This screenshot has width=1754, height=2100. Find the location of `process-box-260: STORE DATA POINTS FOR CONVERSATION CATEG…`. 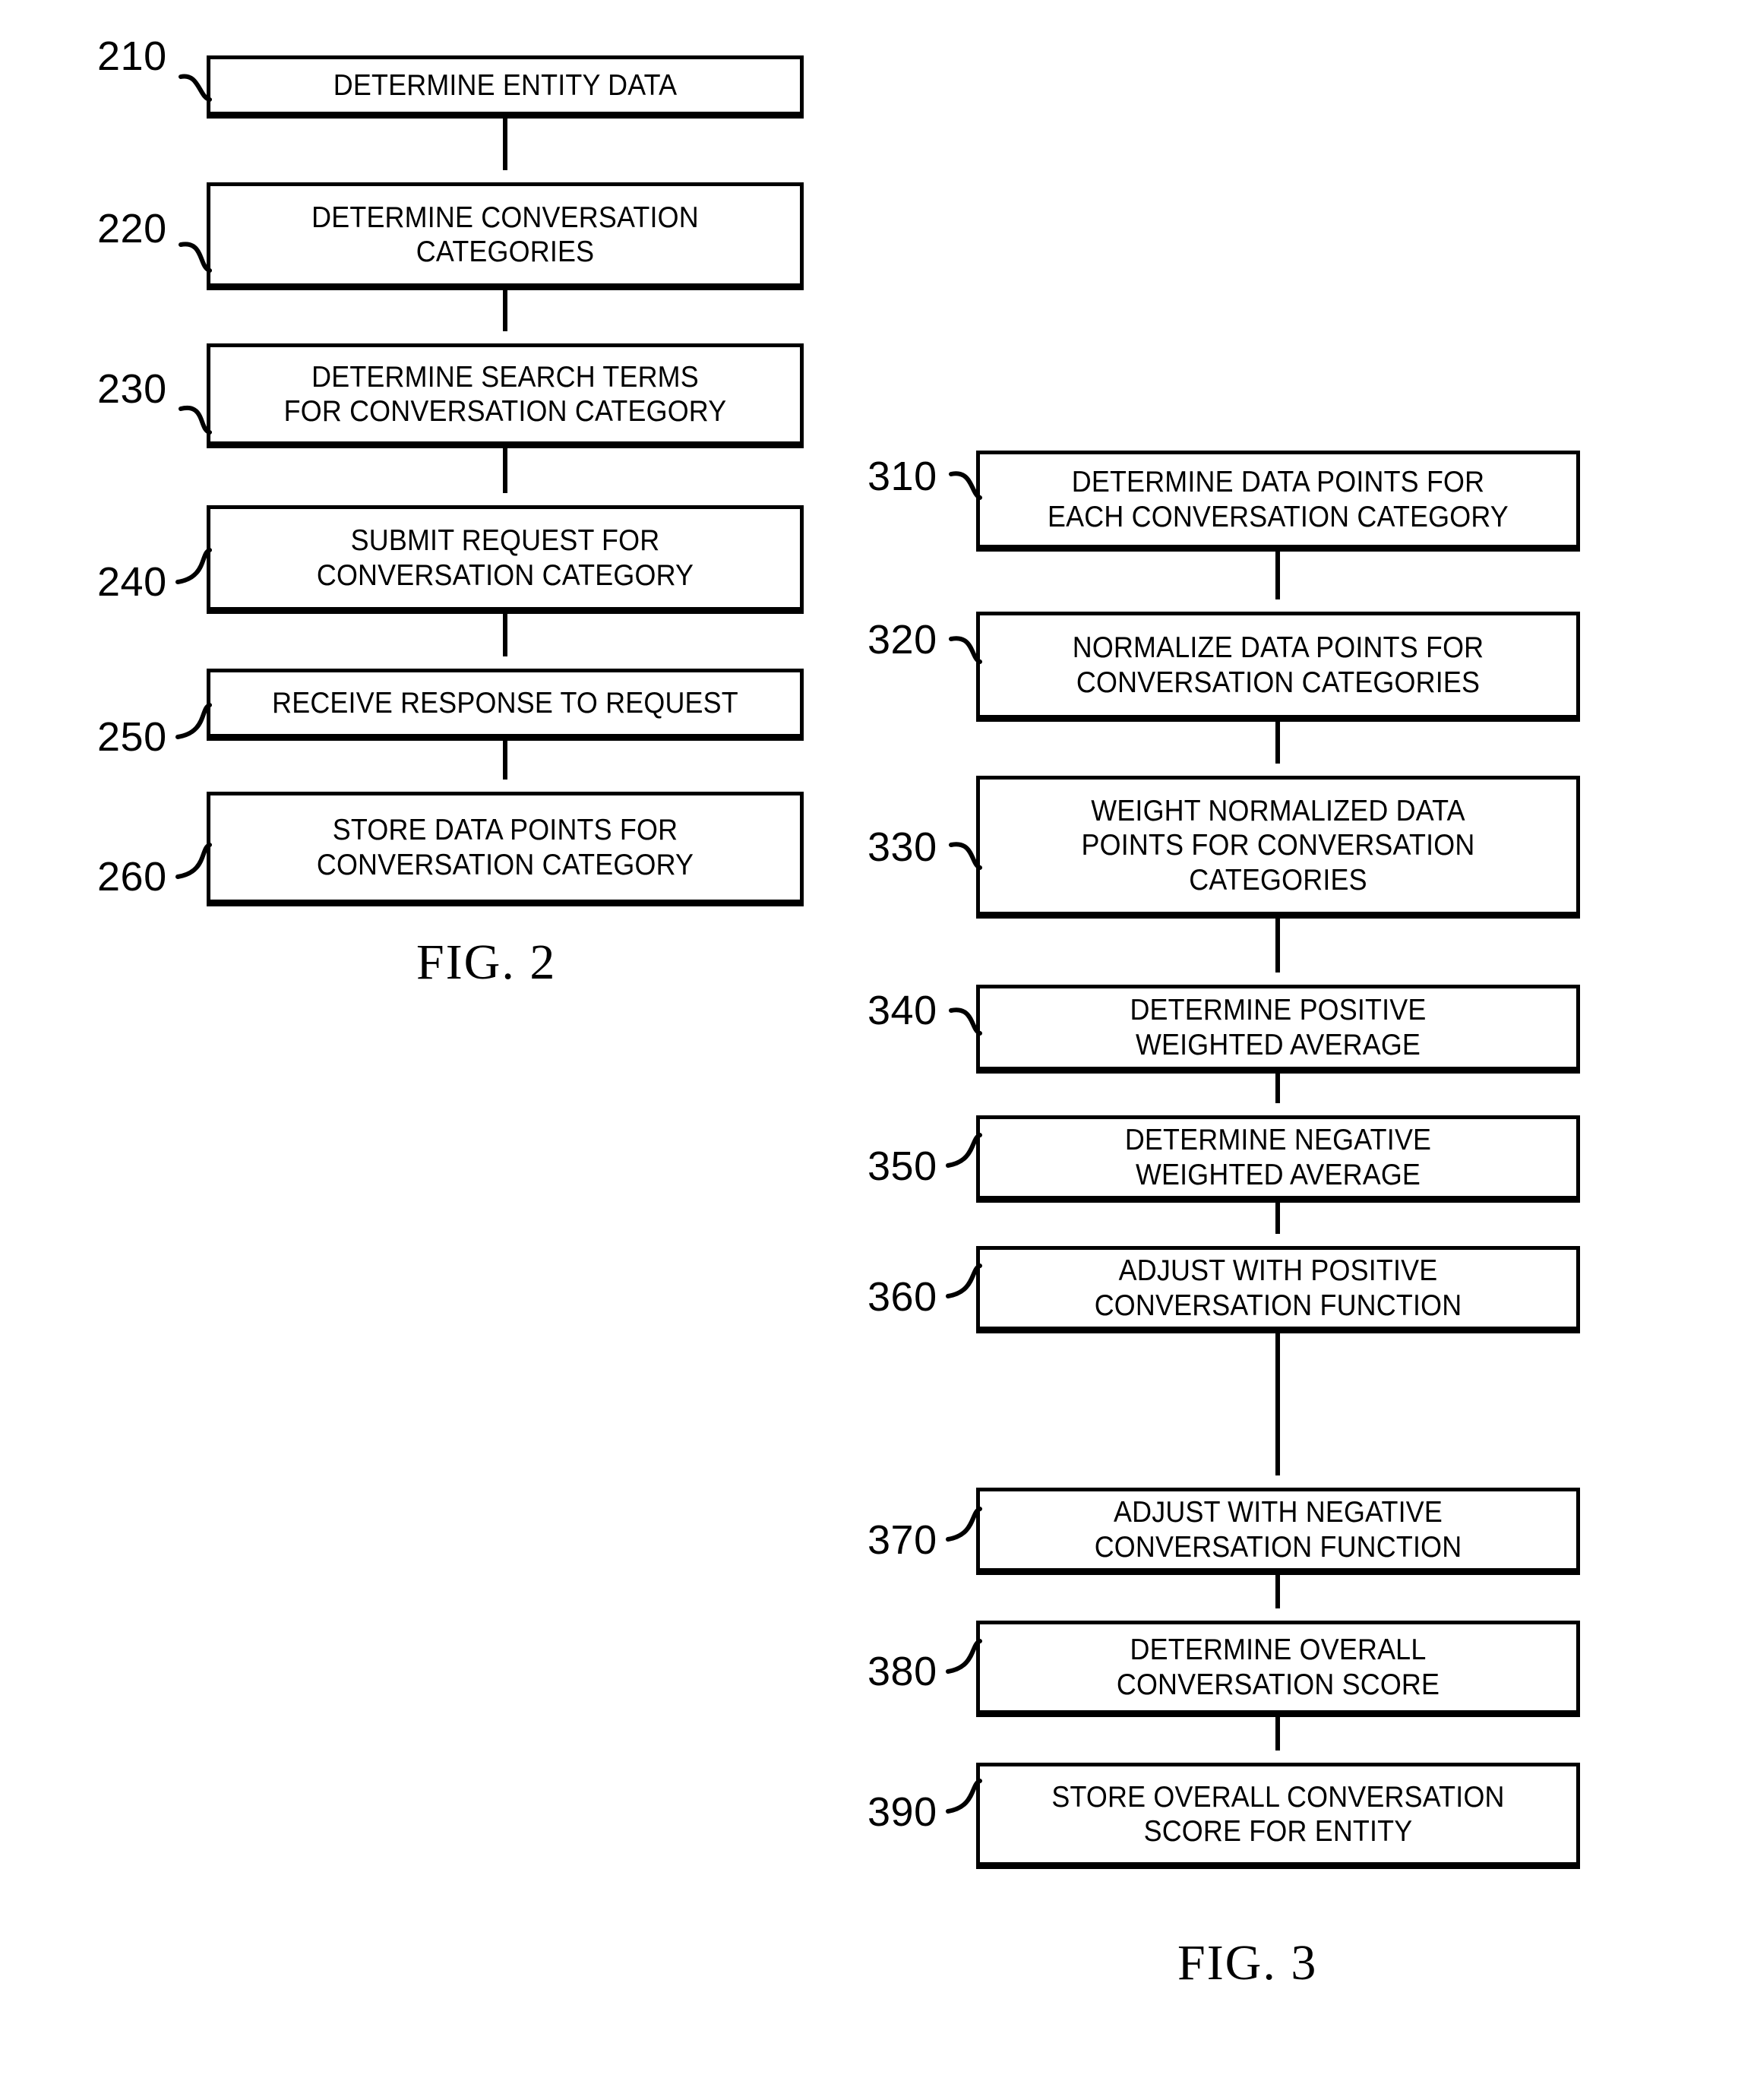

process-box-260: STORE DATA POINTS FOR CONVERSATION CATEG… is located at coordinates (505, 849).